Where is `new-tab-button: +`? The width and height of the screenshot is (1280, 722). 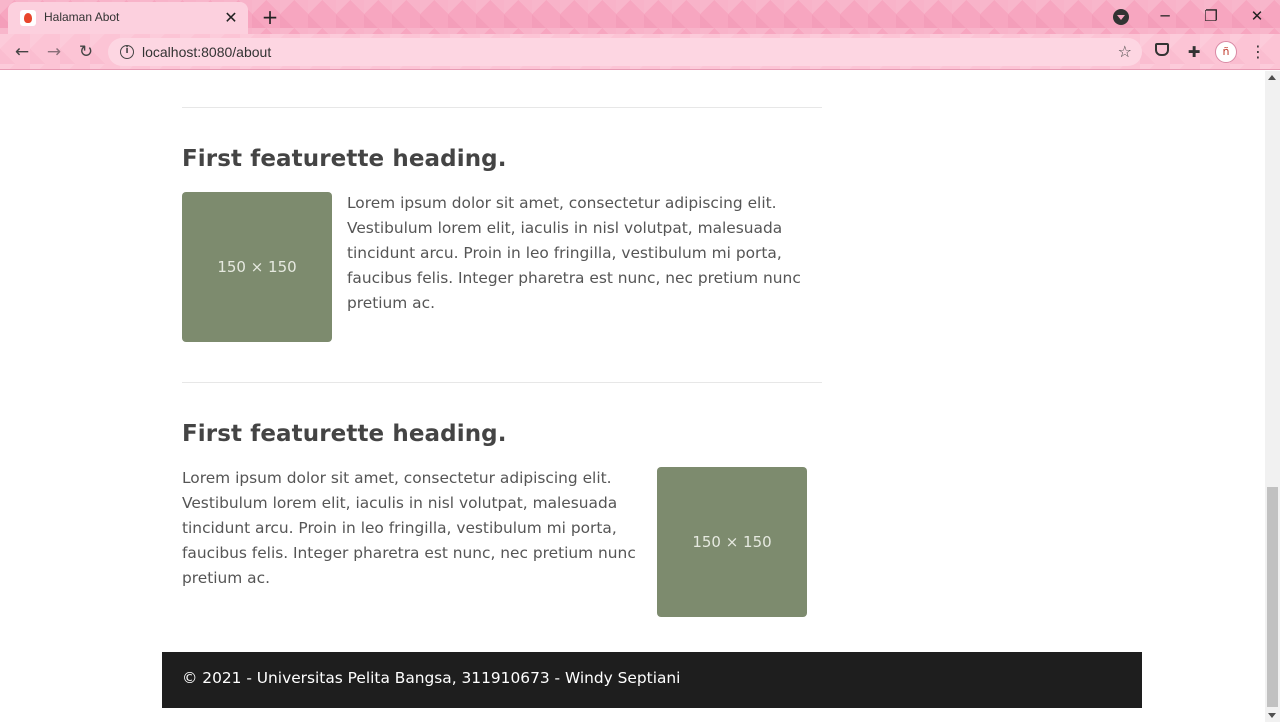
new-tab-button: + is located at coordinates (270, 17).